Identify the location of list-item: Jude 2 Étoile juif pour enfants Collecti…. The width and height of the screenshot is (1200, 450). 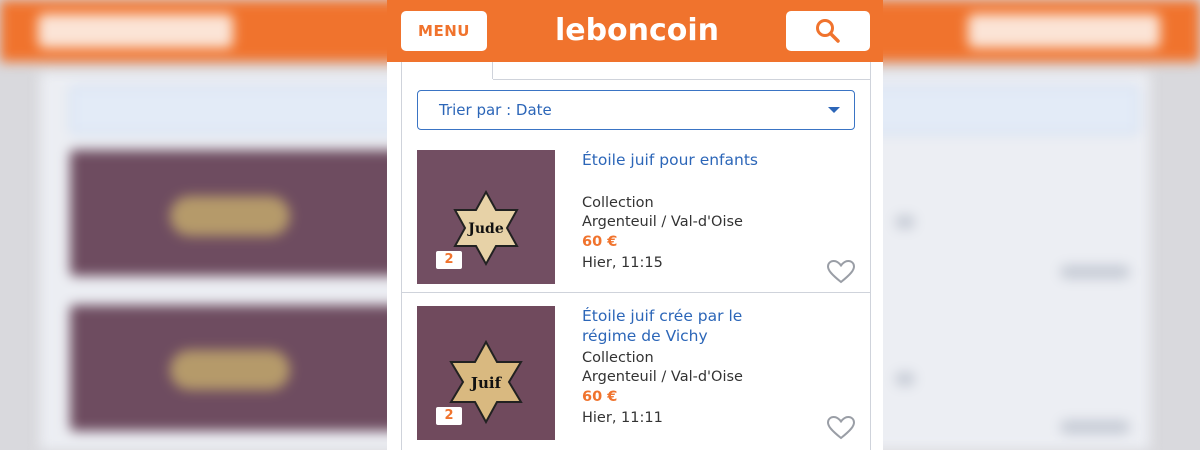
(636, 214).